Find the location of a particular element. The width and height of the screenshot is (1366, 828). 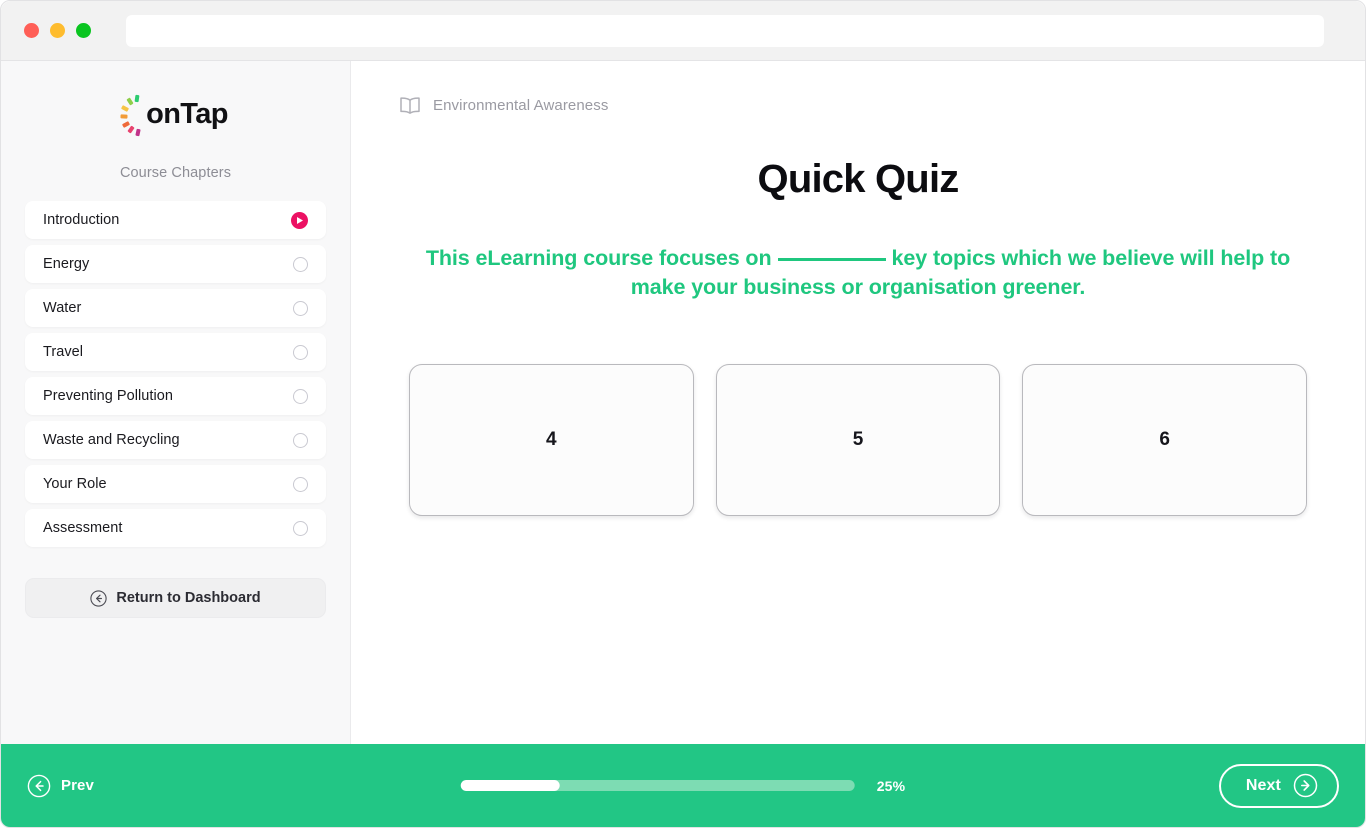

next-button: Next is located at coordinates (1278, 785).